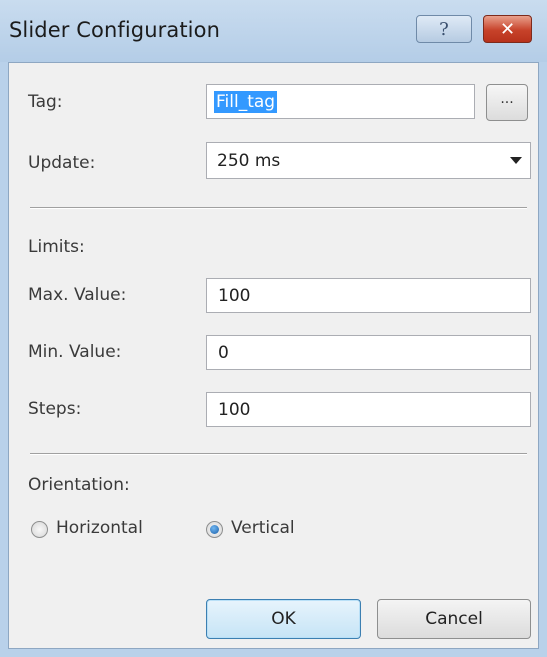 This screenshot has width=547, height=657. What do you see at coordinates (55, 409) in the screenshot?
I see `steps-label: Steps:` at bounding box center [55, 409].